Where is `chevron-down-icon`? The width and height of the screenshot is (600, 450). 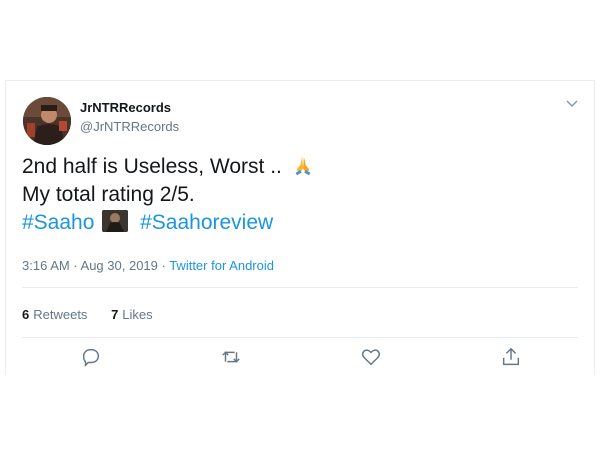 chevron-down-icon is located at coordinates (572, 104).